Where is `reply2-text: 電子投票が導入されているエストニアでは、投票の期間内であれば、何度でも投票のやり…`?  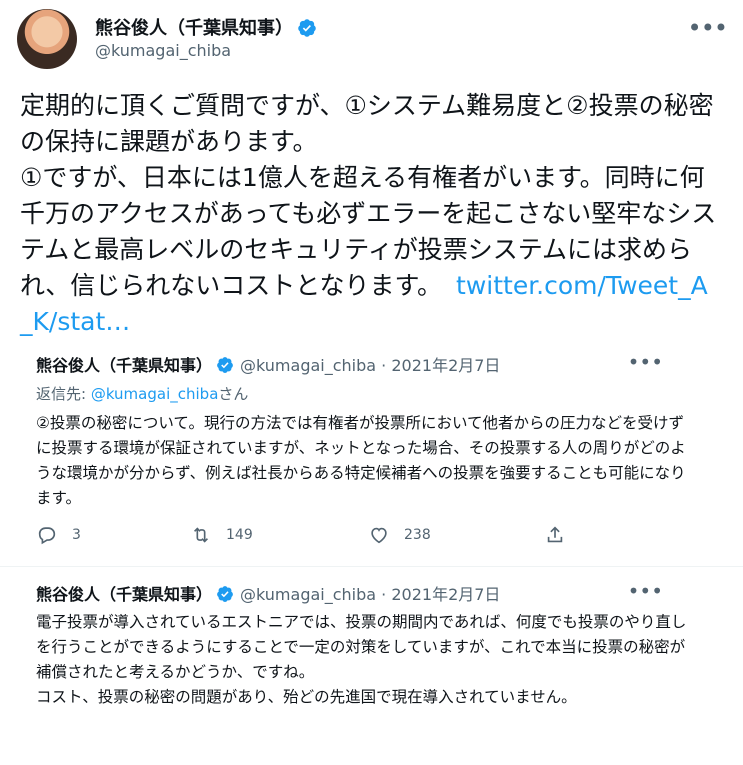 reply2-text: 電子投票が導入されているエストニアでは、投票の期間内であれば、何度でも投票のやり… is located at coordinates (361, 659).